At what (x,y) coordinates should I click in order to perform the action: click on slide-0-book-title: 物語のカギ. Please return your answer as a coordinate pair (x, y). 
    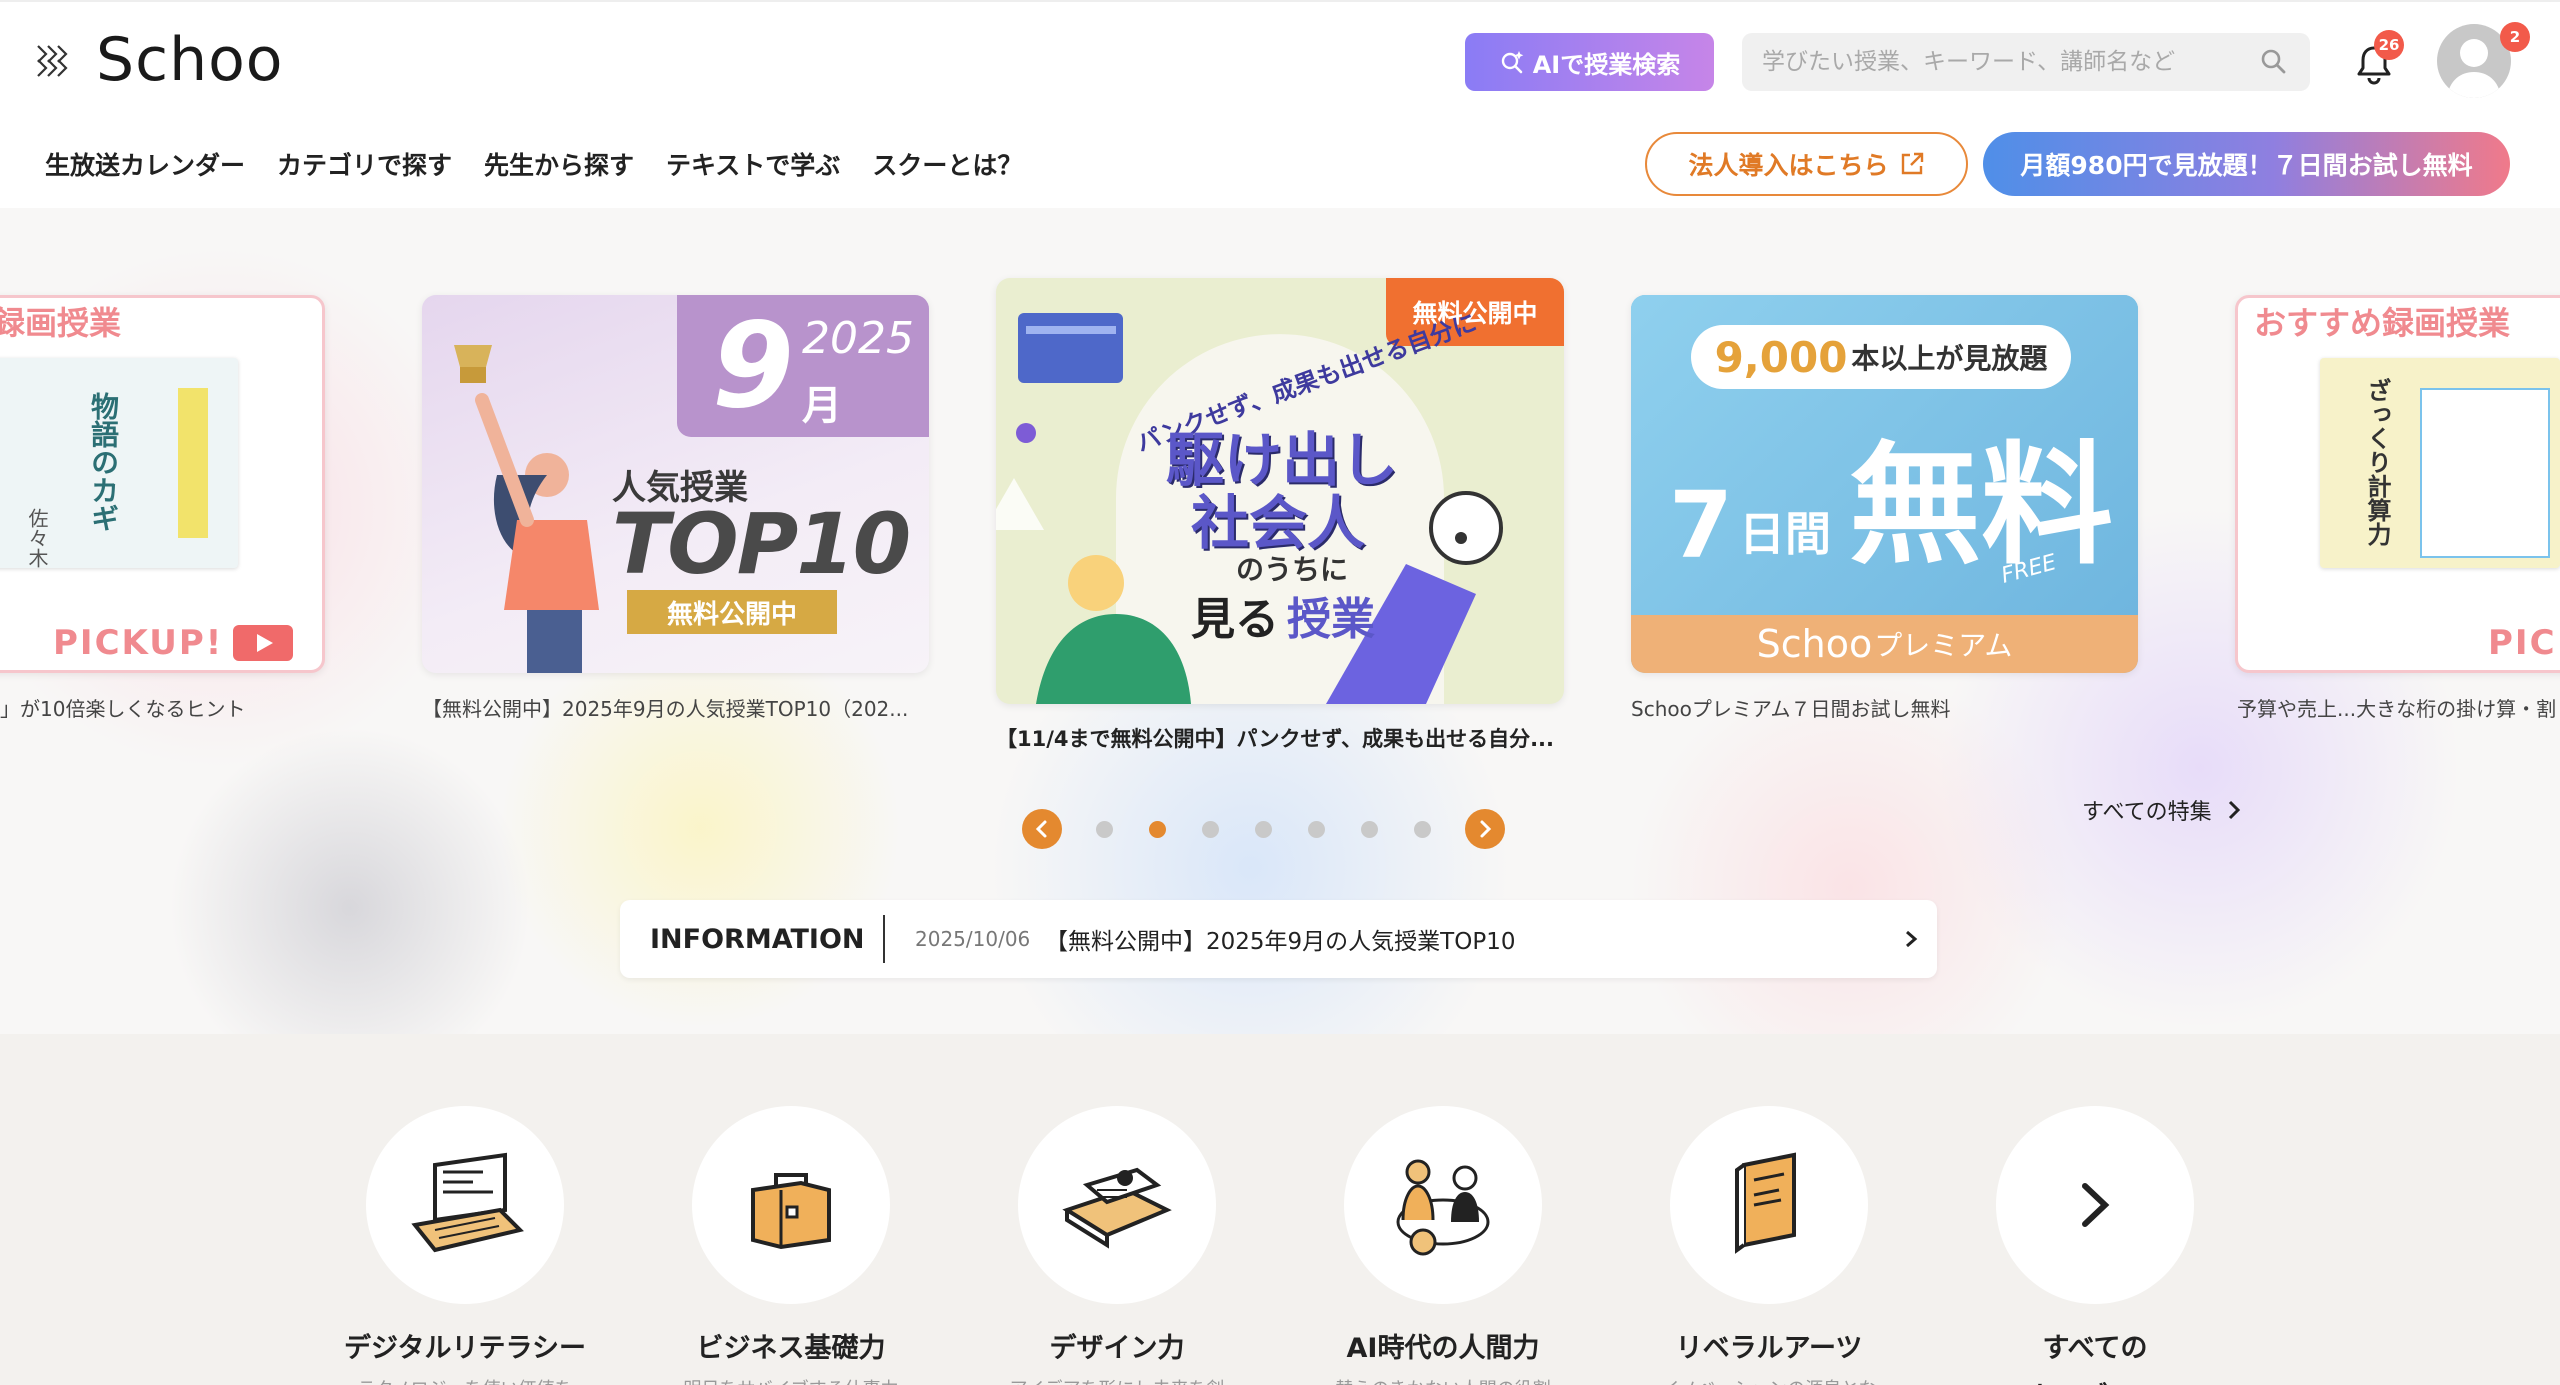
    Looking at the image, I should click on (103, 462).